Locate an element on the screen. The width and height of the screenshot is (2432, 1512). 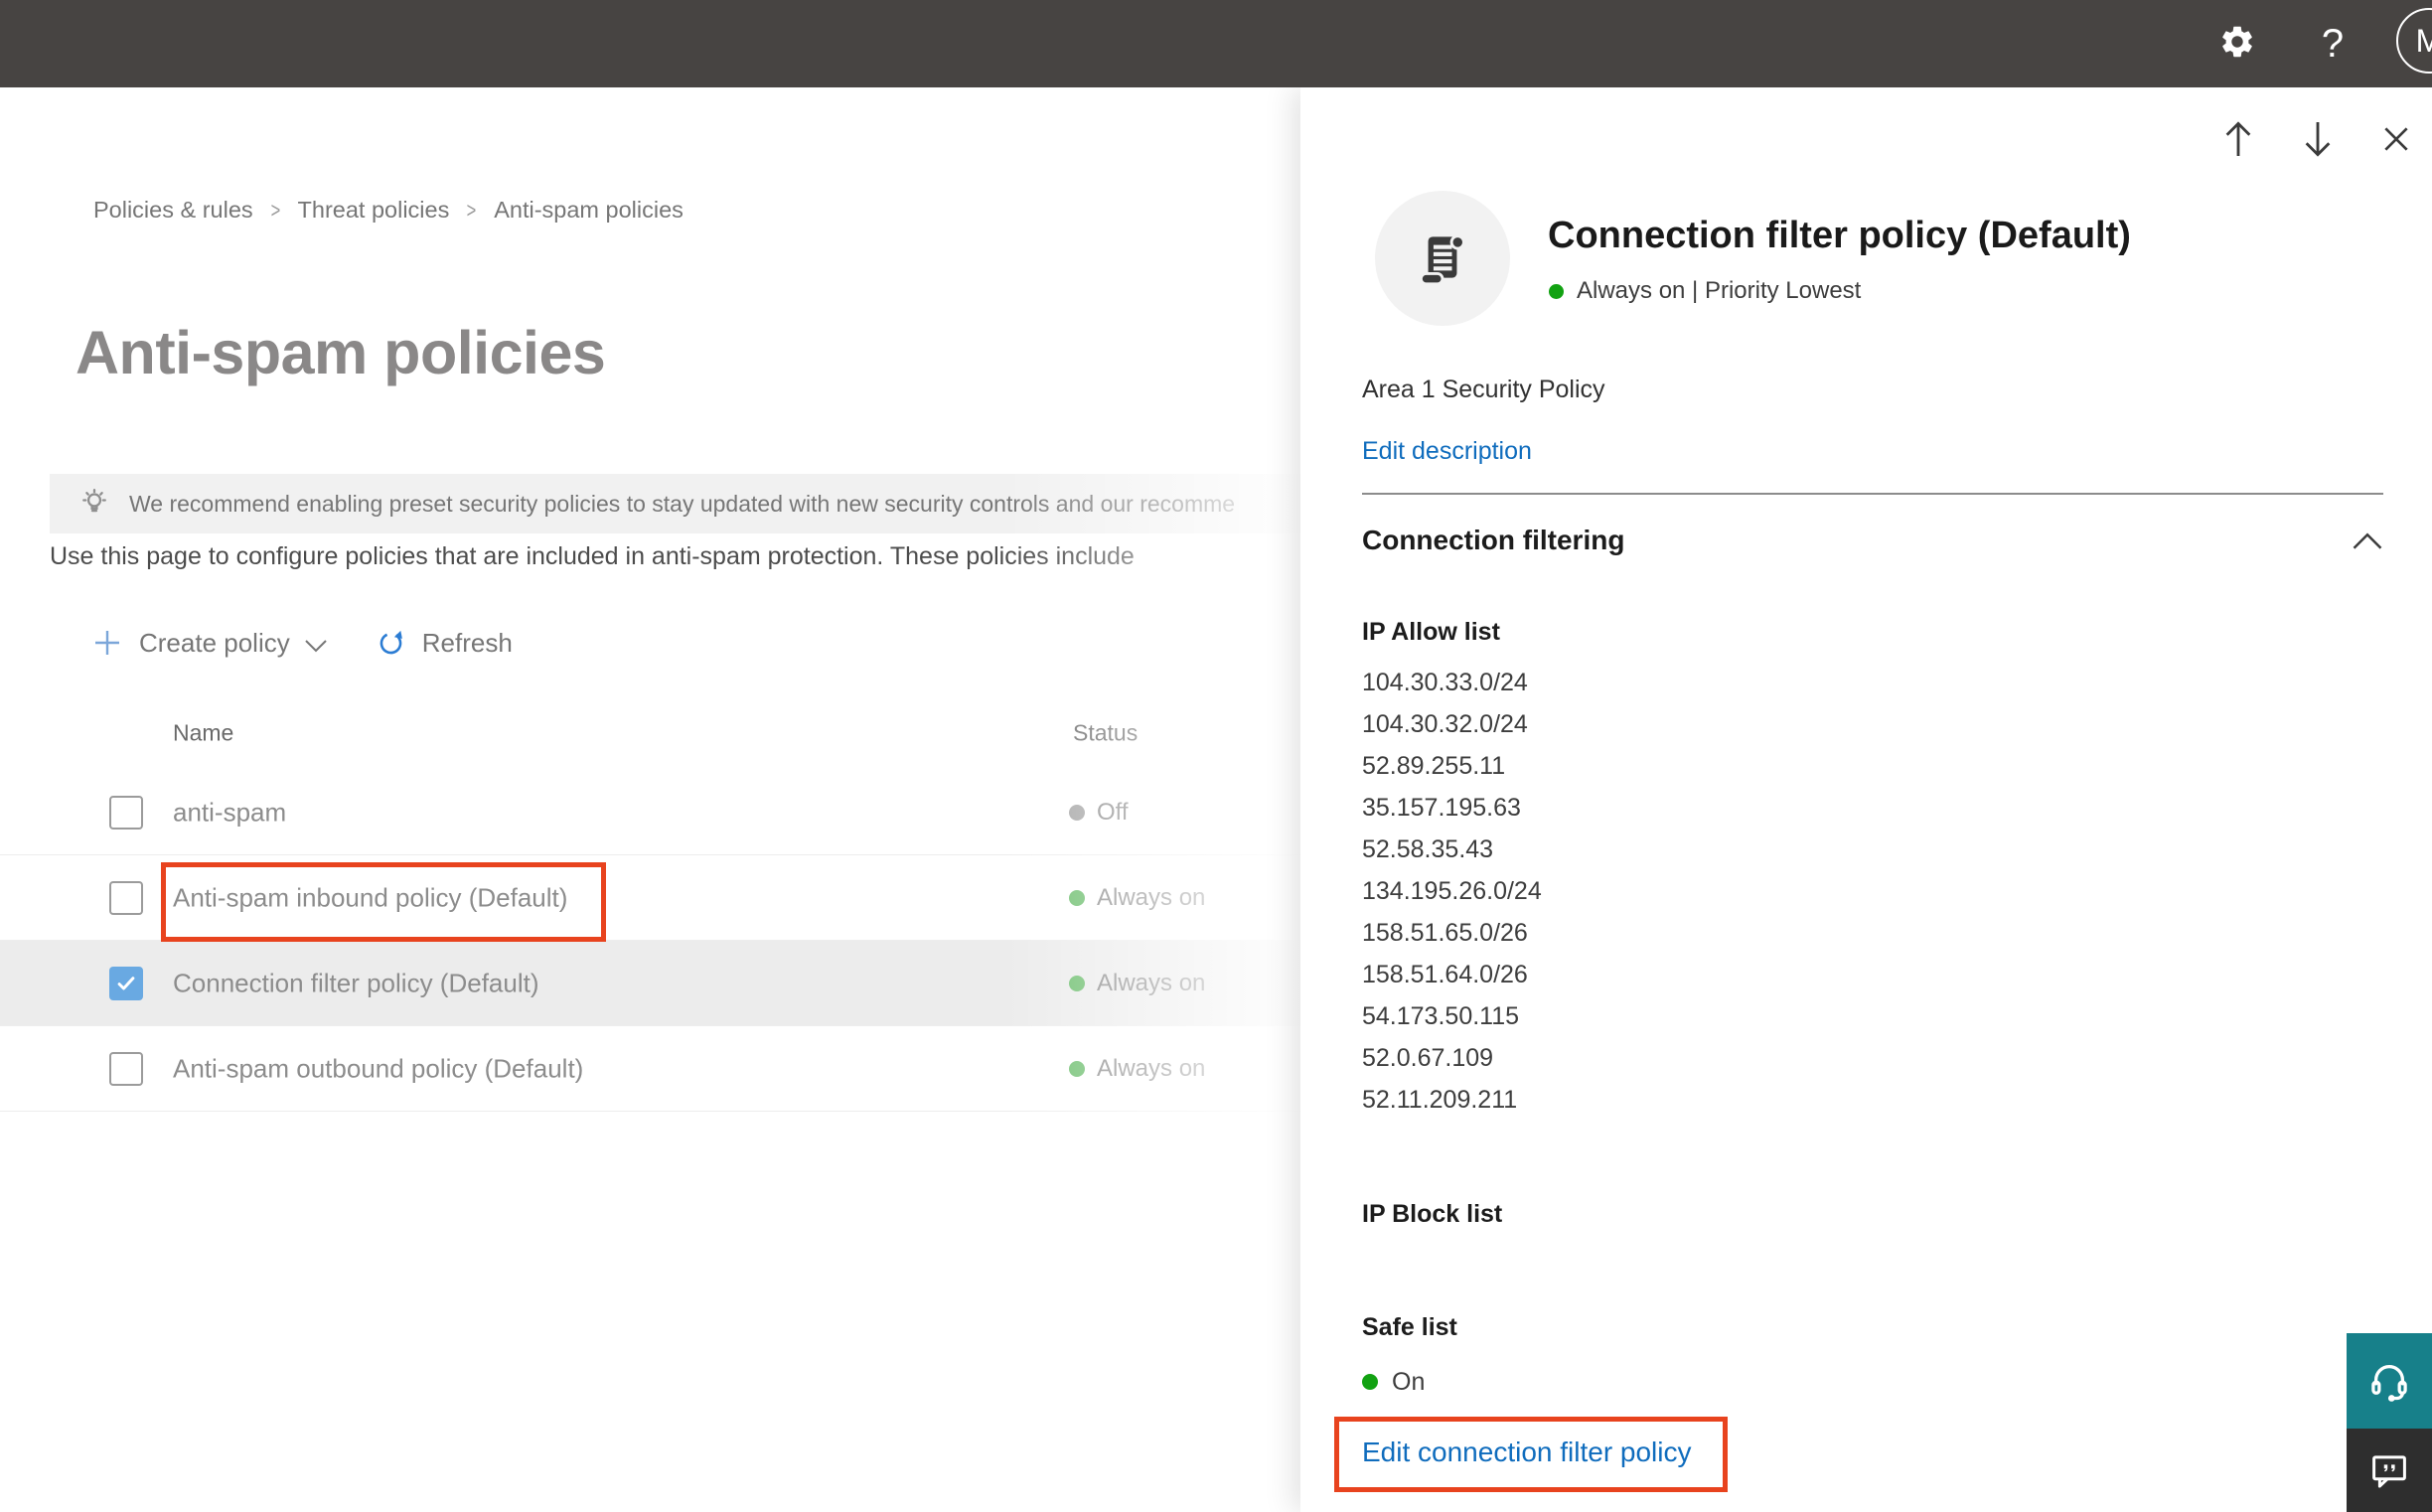
refresh-button: Refresh is located at coordinates (444, 643).